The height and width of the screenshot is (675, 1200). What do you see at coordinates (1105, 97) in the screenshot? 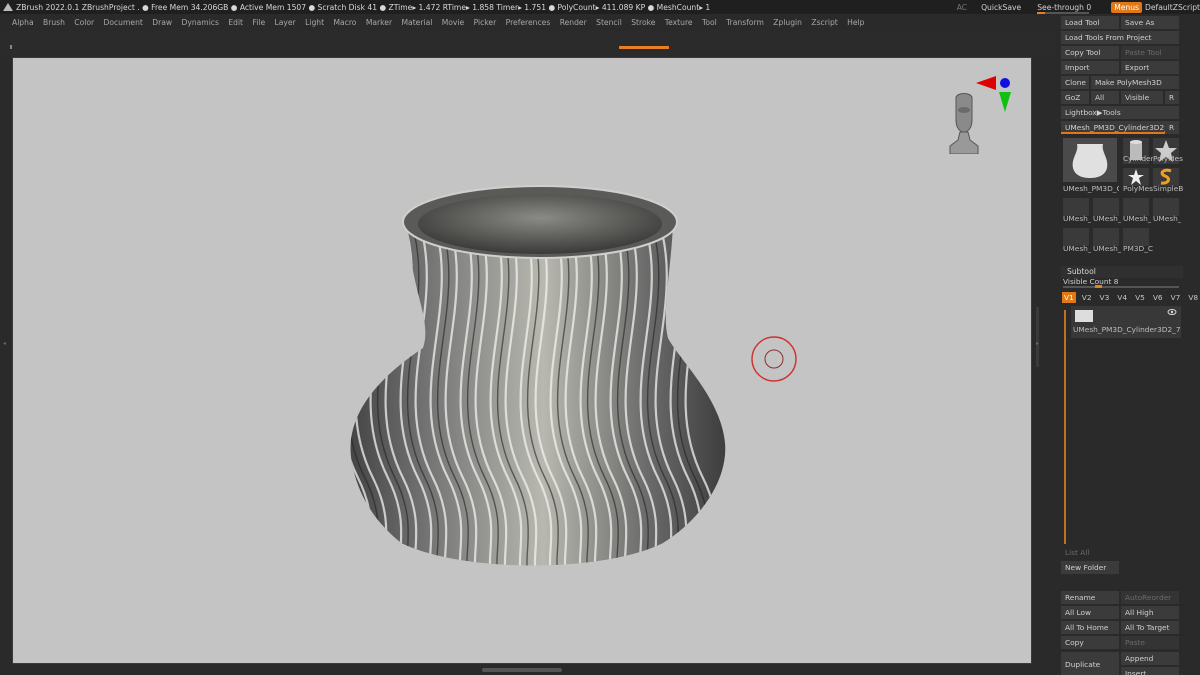
I see `goz-all-button: All` at bounding box center [1105, 97].